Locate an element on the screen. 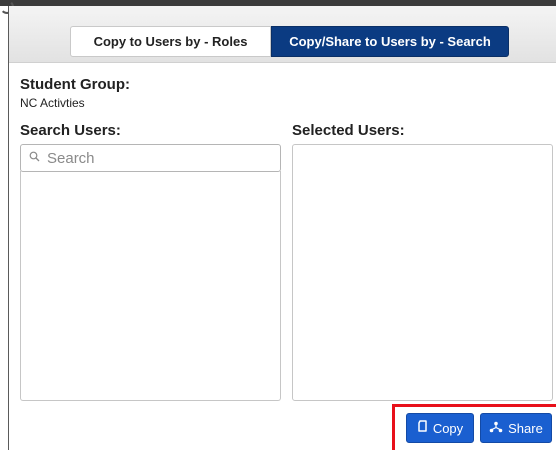  dialog-left-border is located at coordinates (8, 228).